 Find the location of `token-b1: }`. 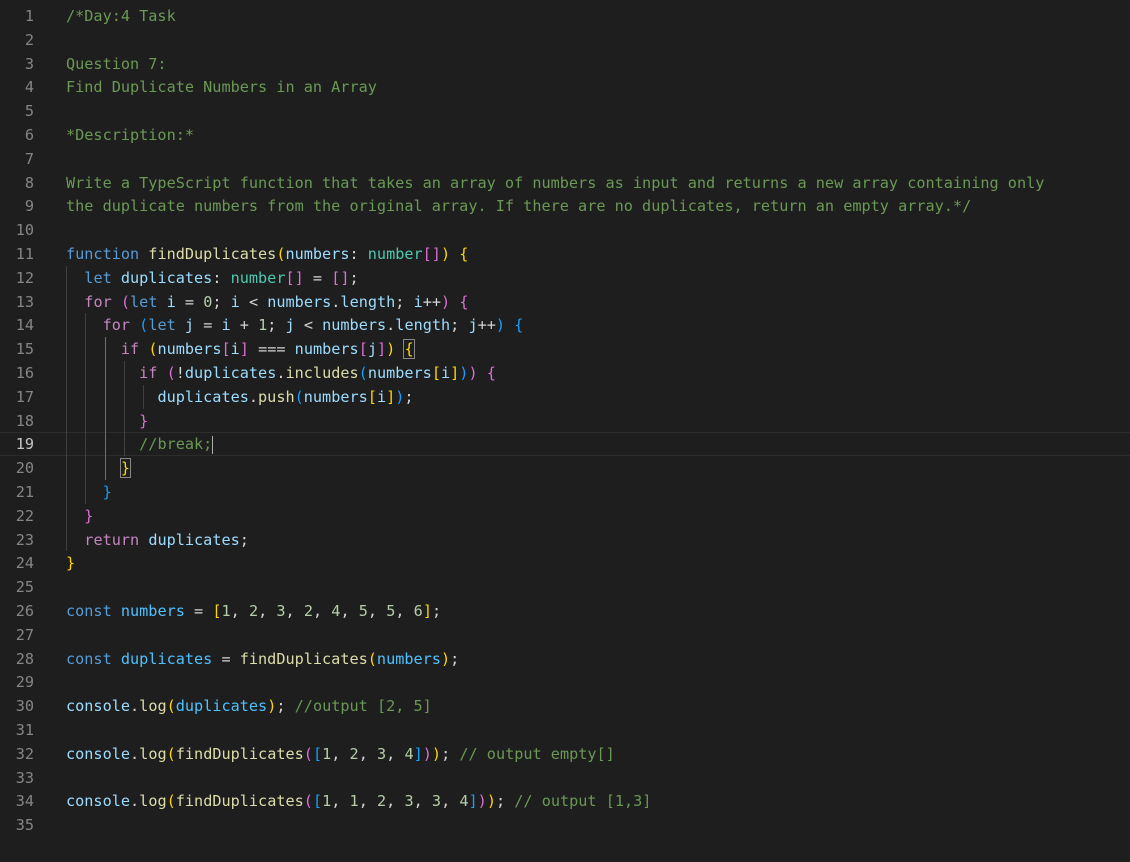

token-b1: } is located at coordinates (71, 563).